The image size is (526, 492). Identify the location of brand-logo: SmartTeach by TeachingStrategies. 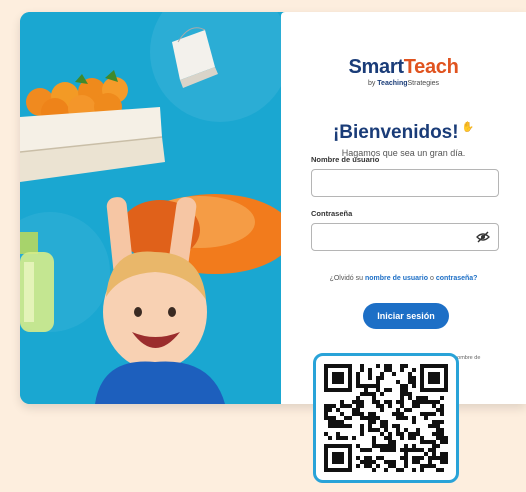
(403, 71).